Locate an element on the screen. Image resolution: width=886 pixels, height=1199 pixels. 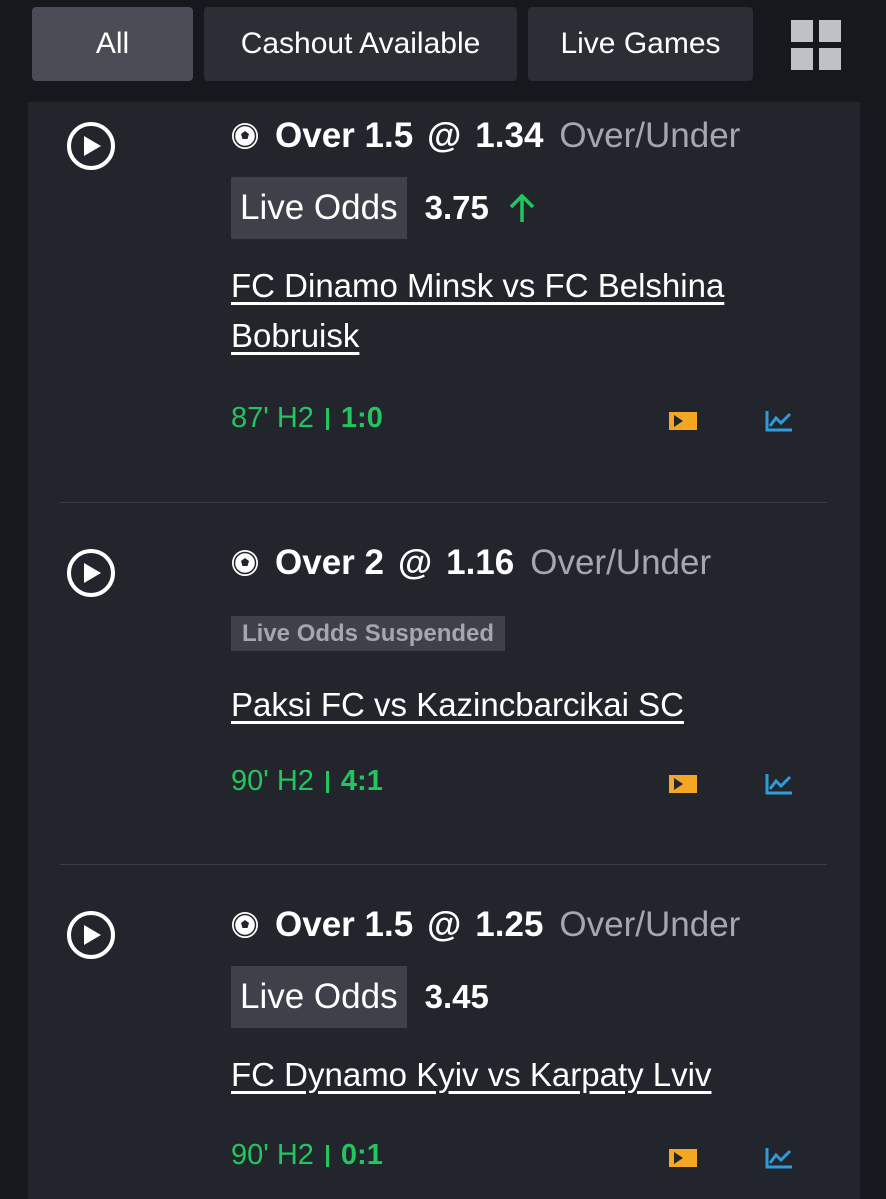
selection-line: Over 2 @ 1.16 Over/Under is located at coordinates (471, 563).